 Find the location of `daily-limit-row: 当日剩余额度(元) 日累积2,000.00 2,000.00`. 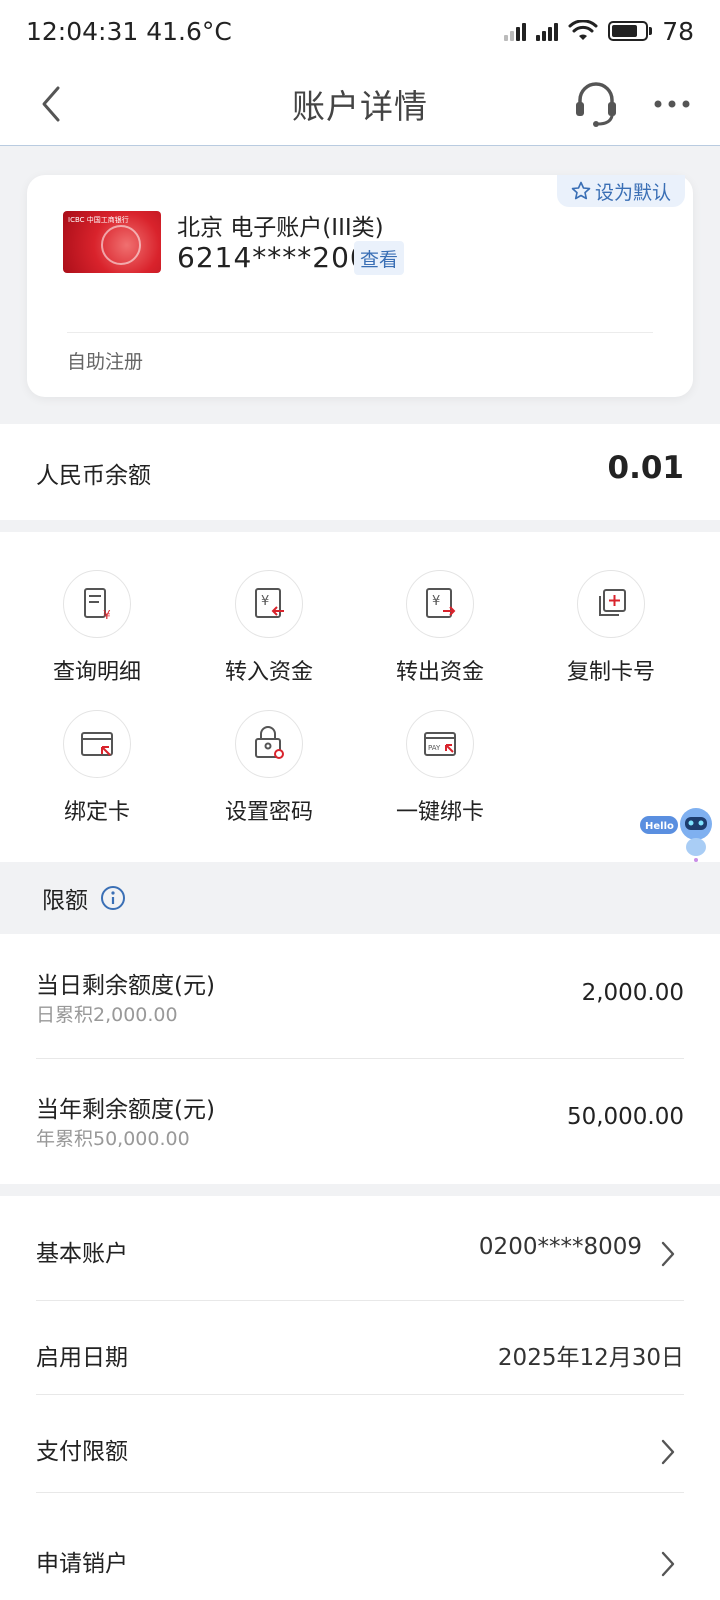

daily-limit-row: 当日剩余额度(元) 日累积2,000.00 2,000.00 is located at coordinates (360, 996).